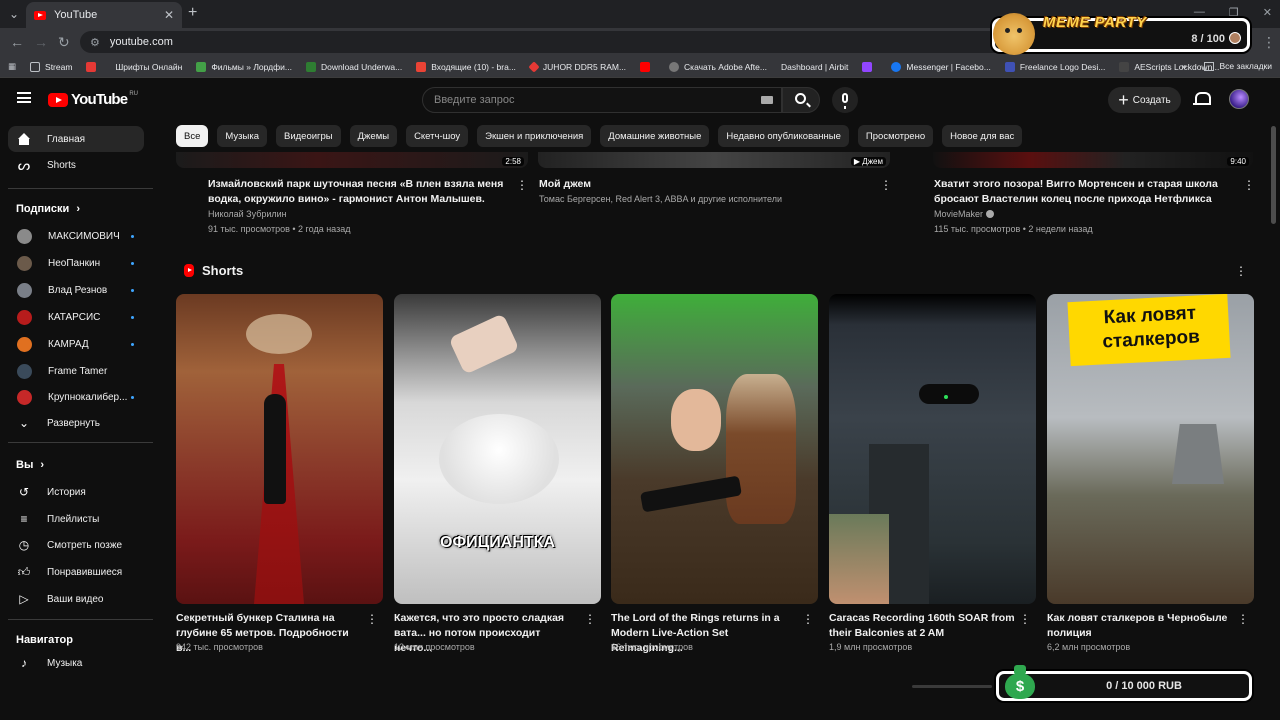 This screenshot has height=720, width=1280. Describe the element at coordinates (76, 423) in the screenshot. I see `sidebar-item-expand: ⌄ Развернуть` at that location.